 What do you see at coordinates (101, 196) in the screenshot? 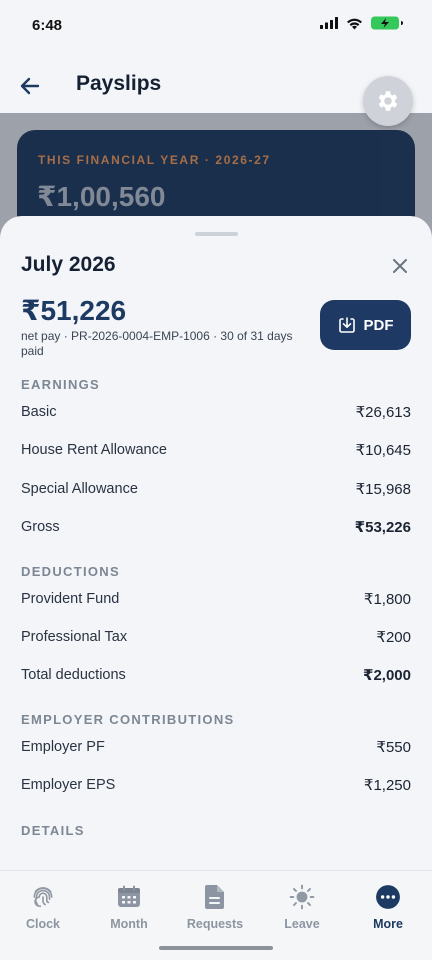
I see `financial-year-amount: ₹1,00,560` at bounding box center [101, 196].